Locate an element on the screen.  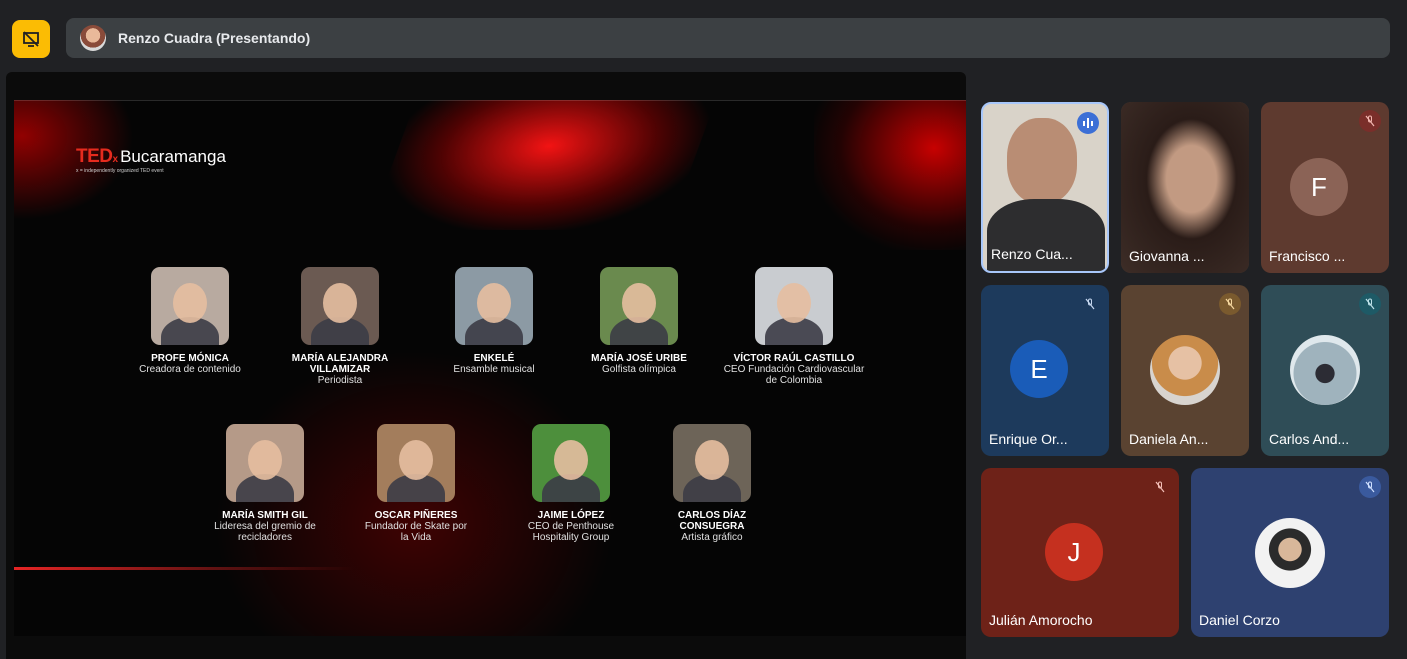
speaker-role: CEO de Penthouse Hospitality Group is located at coordinates (571, 532).